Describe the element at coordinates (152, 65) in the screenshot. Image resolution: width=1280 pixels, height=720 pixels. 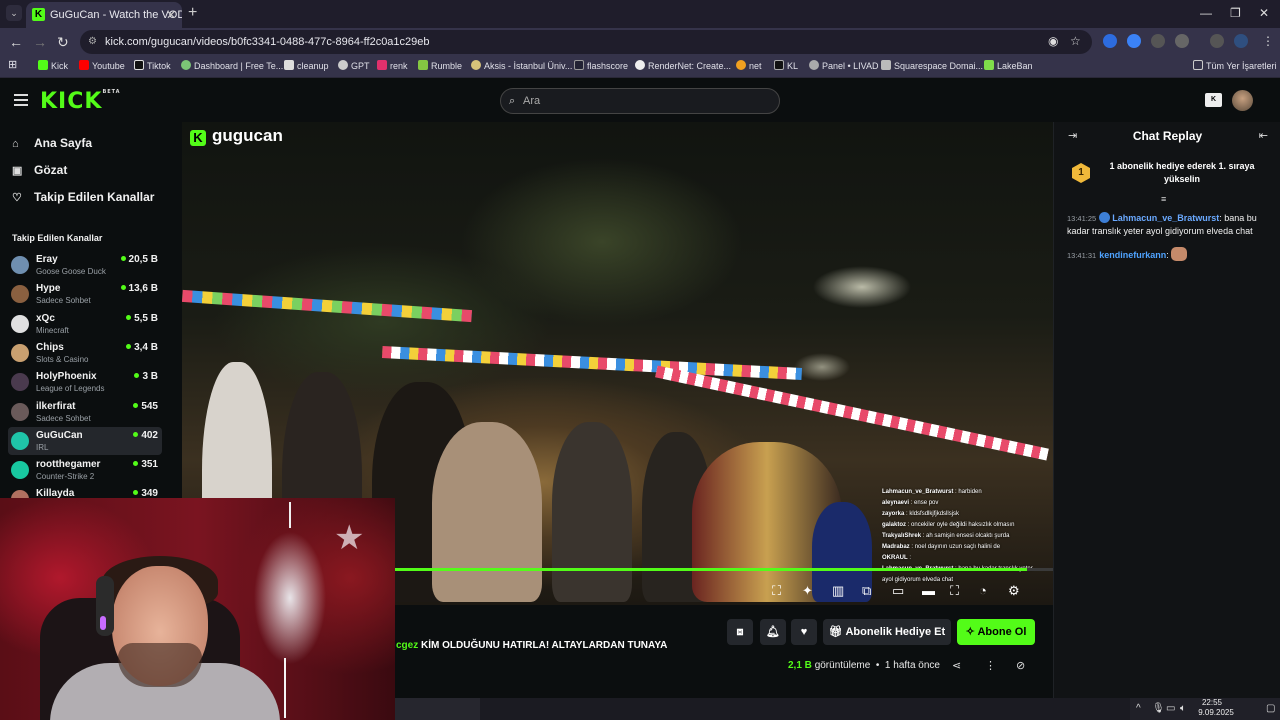
I see `bookmark-item: Tiktok` at that location.